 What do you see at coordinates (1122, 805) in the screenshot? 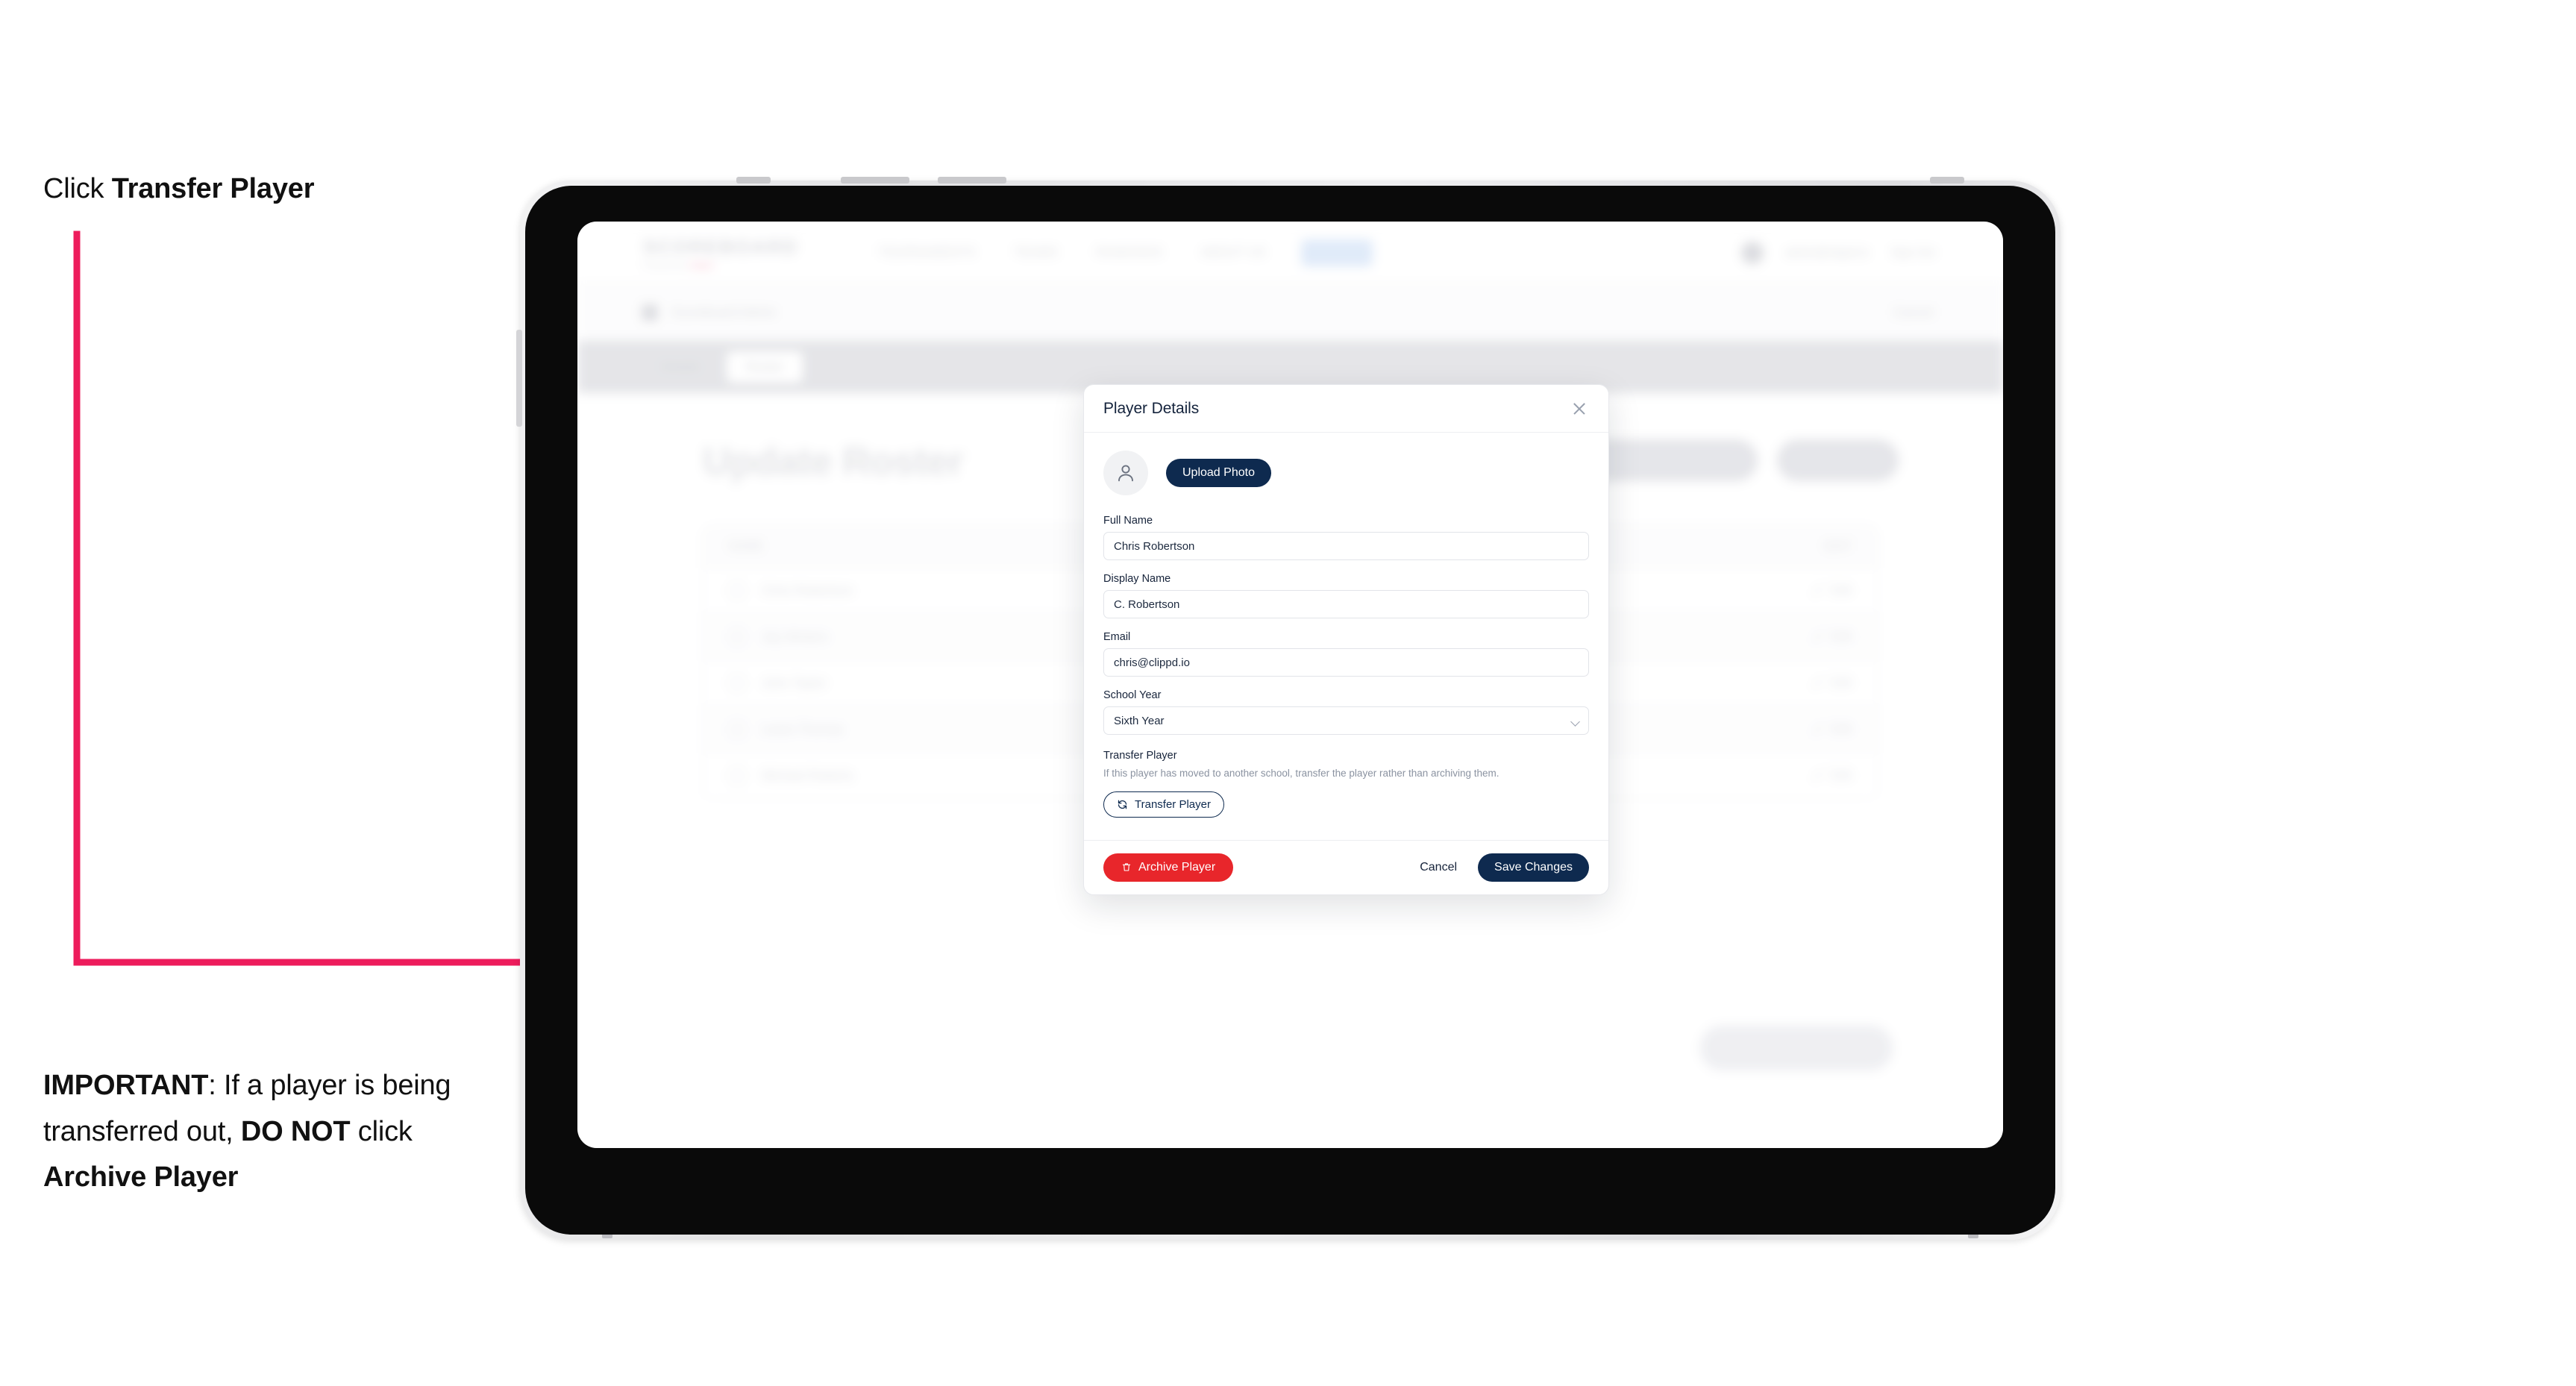
I see `transfer-sync-icon` at bounding box center [1122, 805].